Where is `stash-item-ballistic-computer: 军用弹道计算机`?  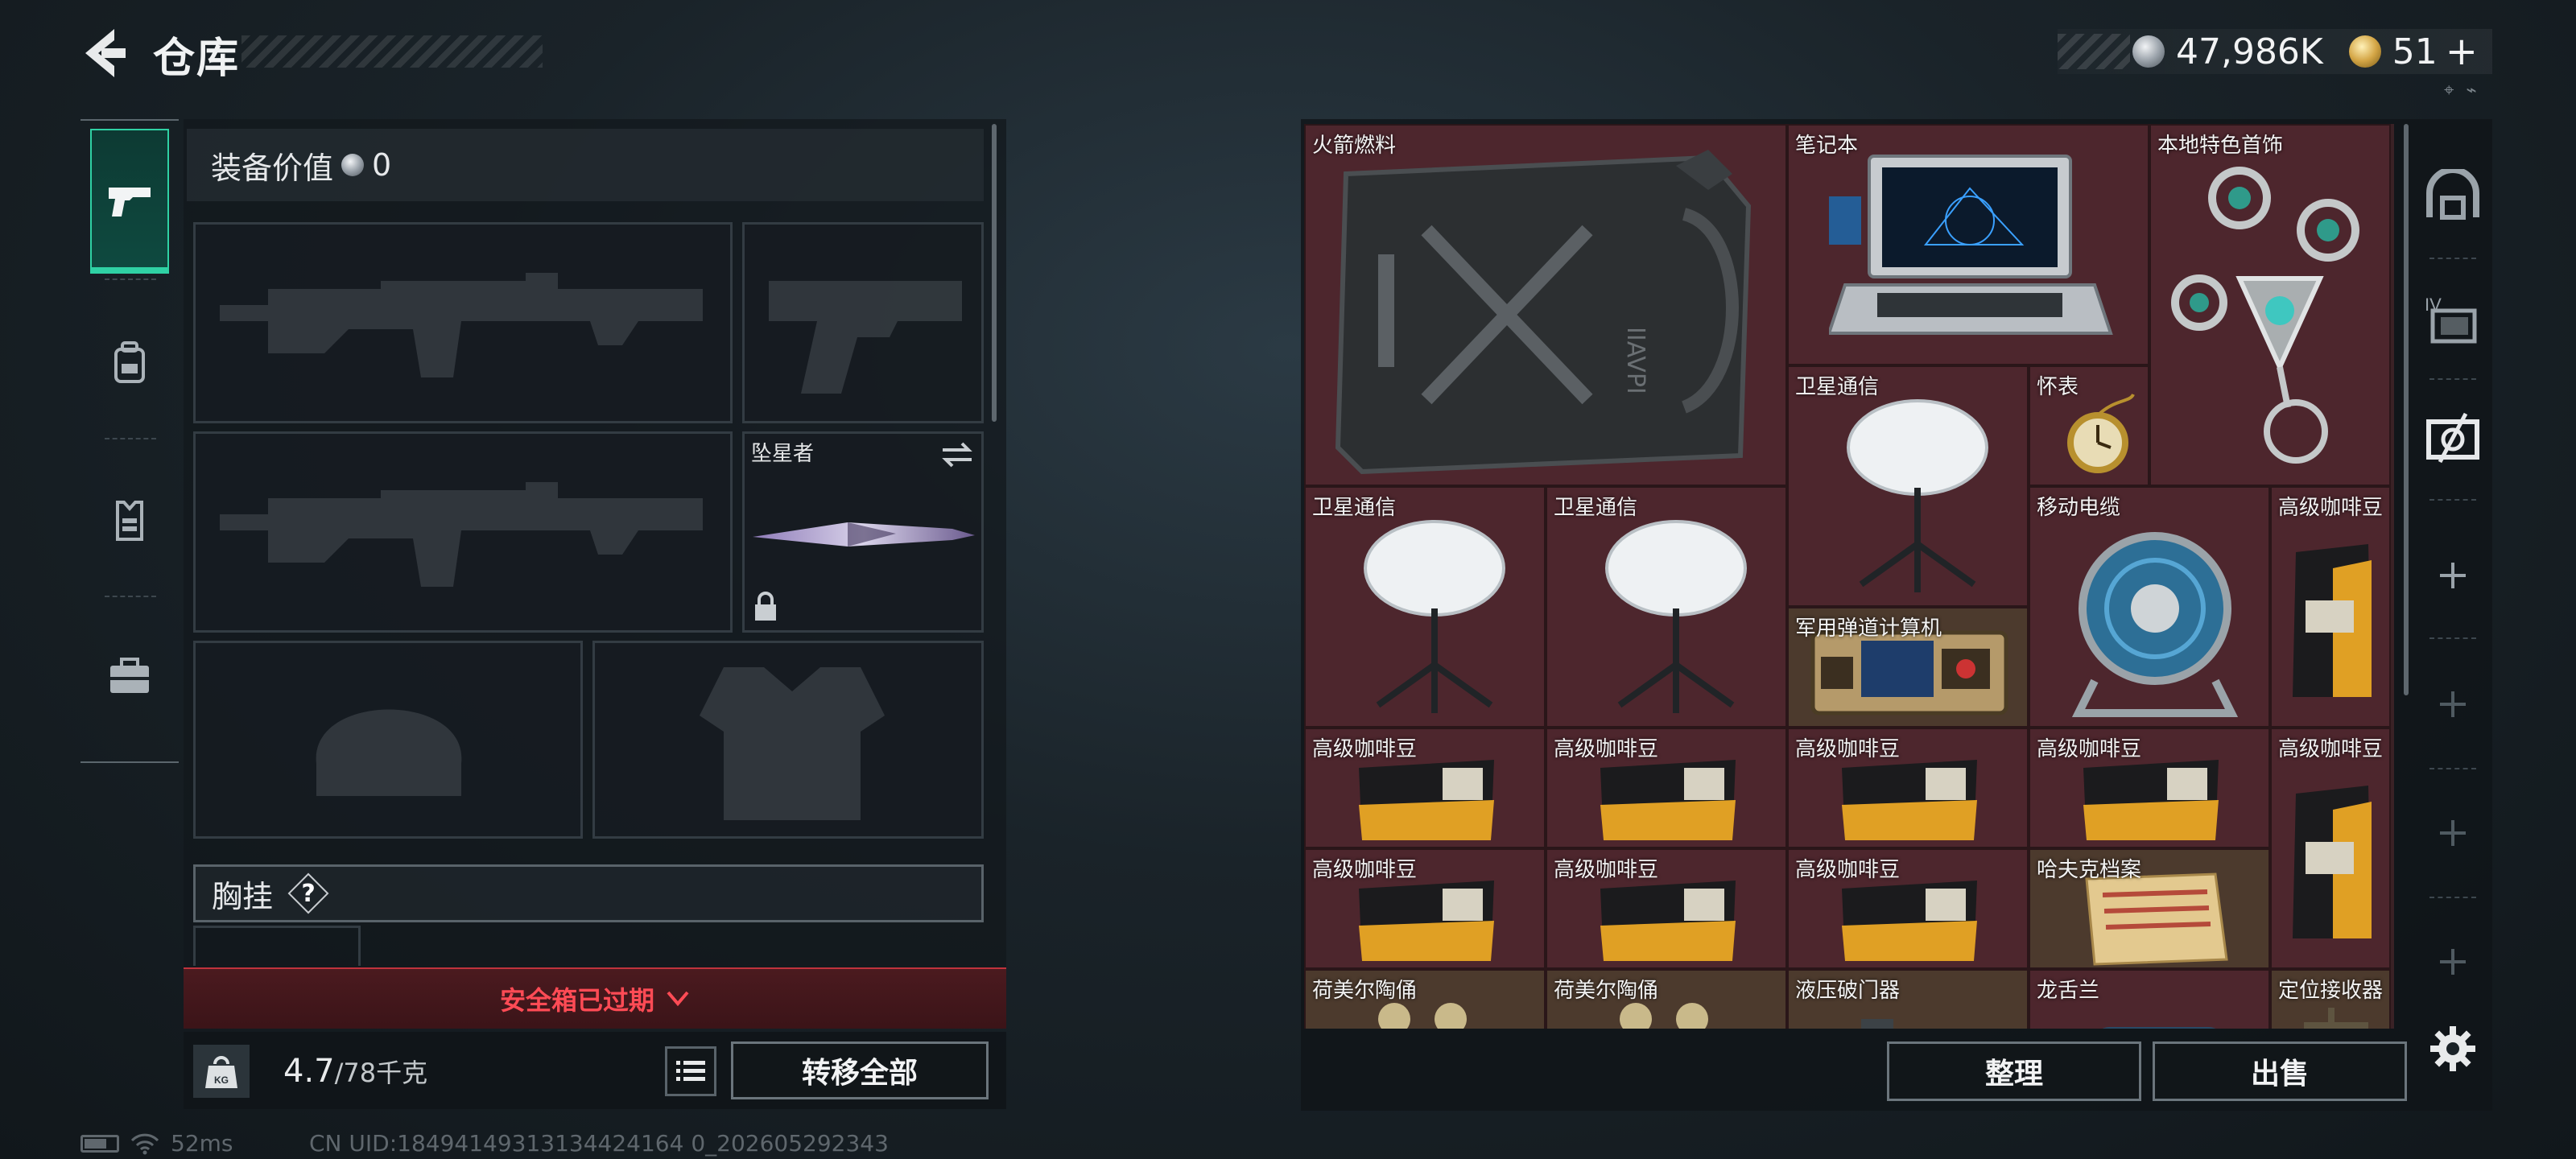 stash-item-ballistic-computer: 军用弹道计算机 is located at coordinates (1908, 667).